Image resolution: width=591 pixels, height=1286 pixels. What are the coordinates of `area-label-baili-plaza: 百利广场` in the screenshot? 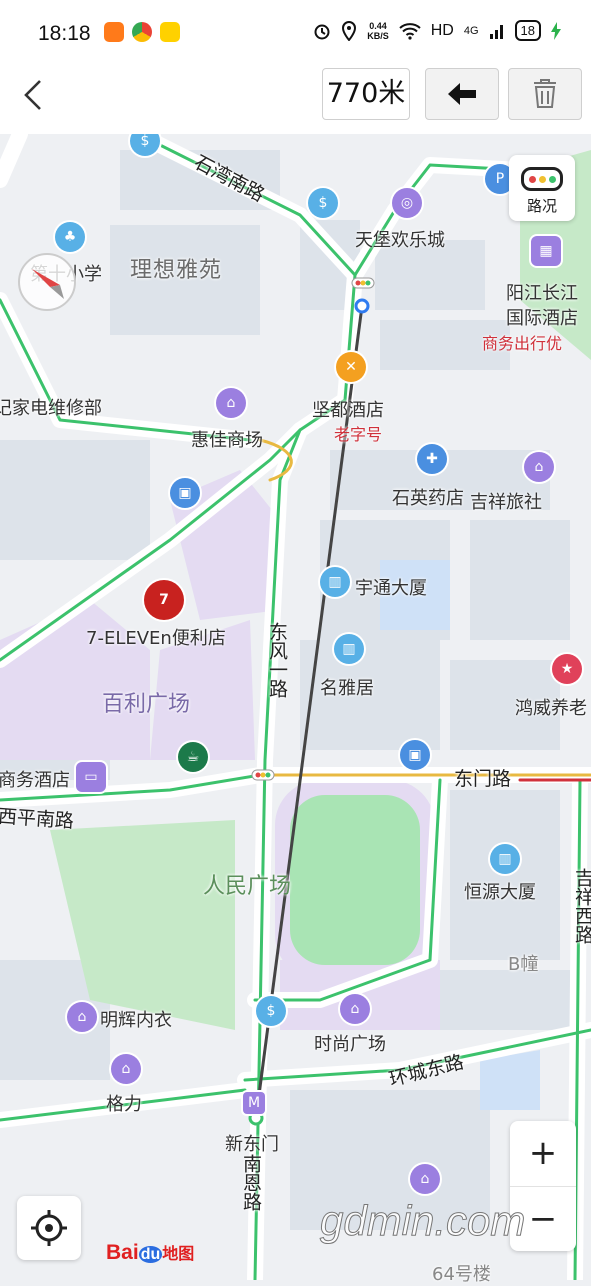 It's located at (146, 704).